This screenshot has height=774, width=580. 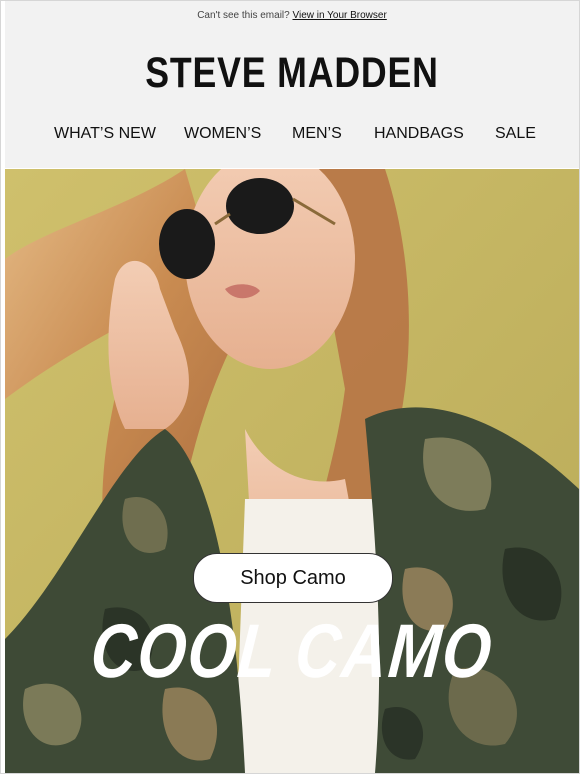 What do you see at coordinates (293, 578) in the screenshot?
I see `shop-camo-button: Shop Camo` at bounding box center [293, 578].